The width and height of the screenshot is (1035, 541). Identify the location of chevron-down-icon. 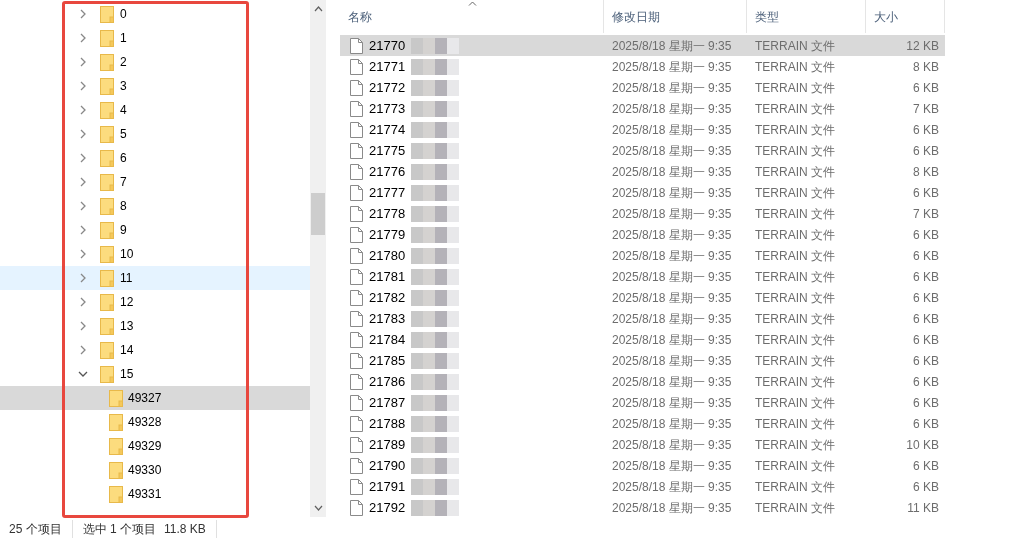
(83, 374).